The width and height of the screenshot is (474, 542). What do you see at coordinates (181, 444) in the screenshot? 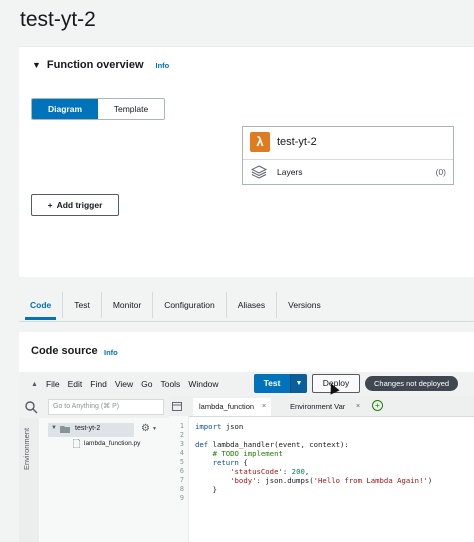
I see `line-number: 3` at bounding box center [181, 444].